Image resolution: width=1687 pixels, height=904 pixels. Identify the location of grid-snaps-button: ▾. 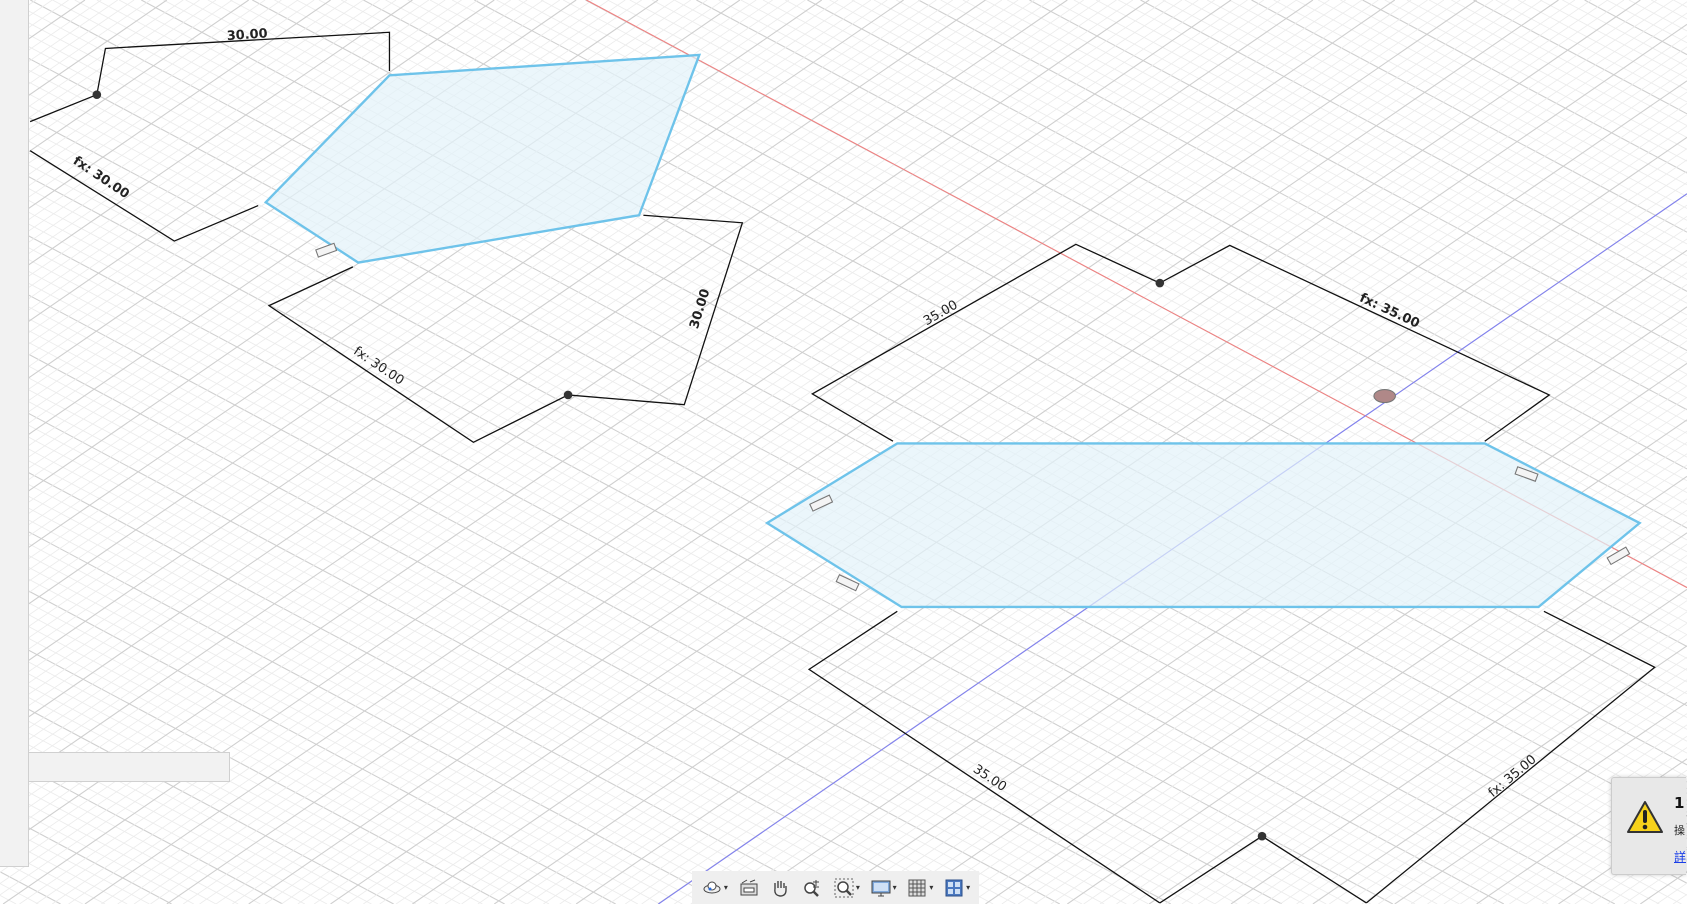
(919, 888).